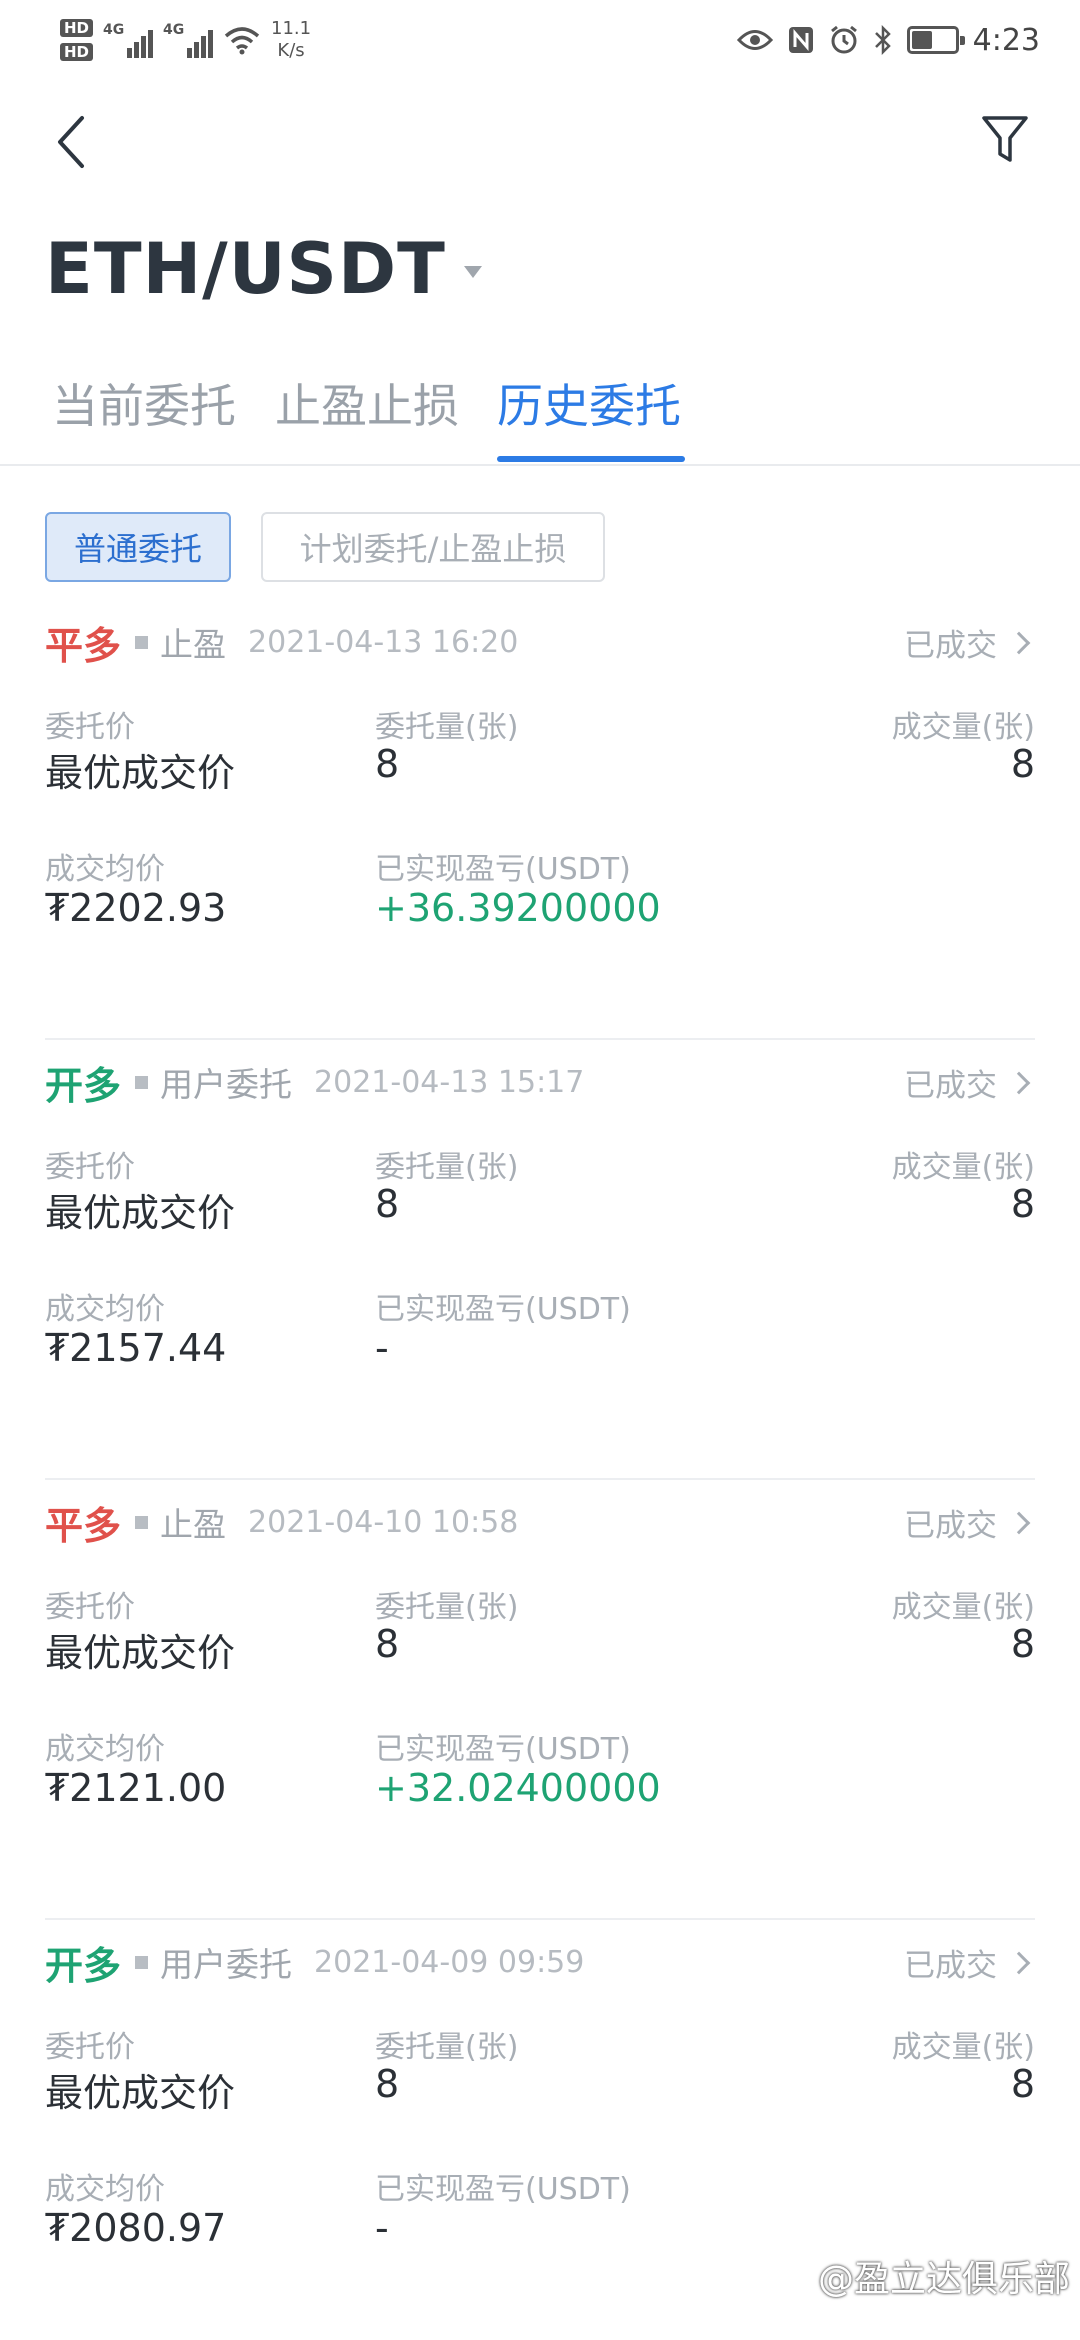  What do you see at coordinates (383, 1522) in the screenshot?
I see `order-time: 2021-04-10 10:58` at bounding box center [383, 1522].